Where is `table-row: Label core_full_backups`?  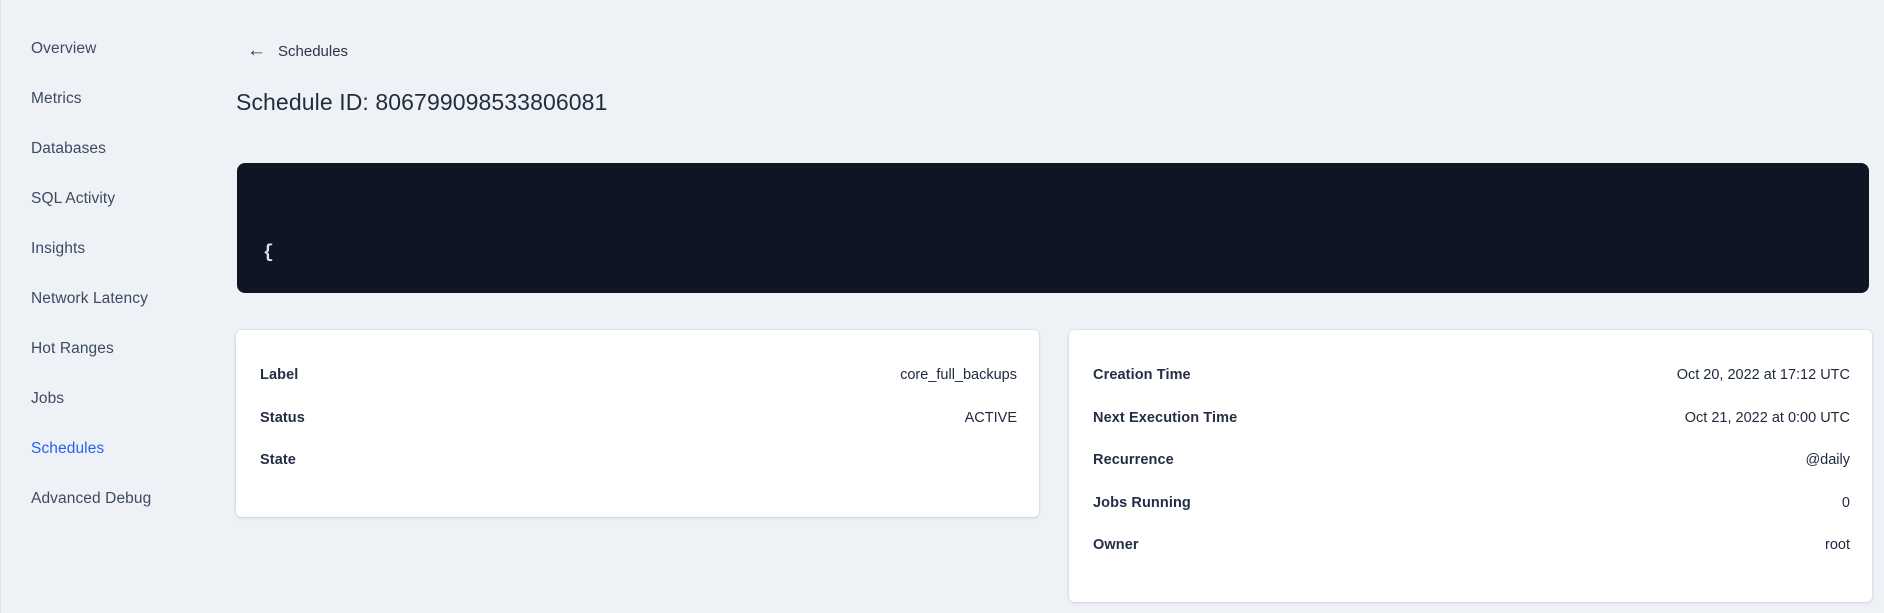
table-row: Label core_full_backups is located at coordinates (638, 375).